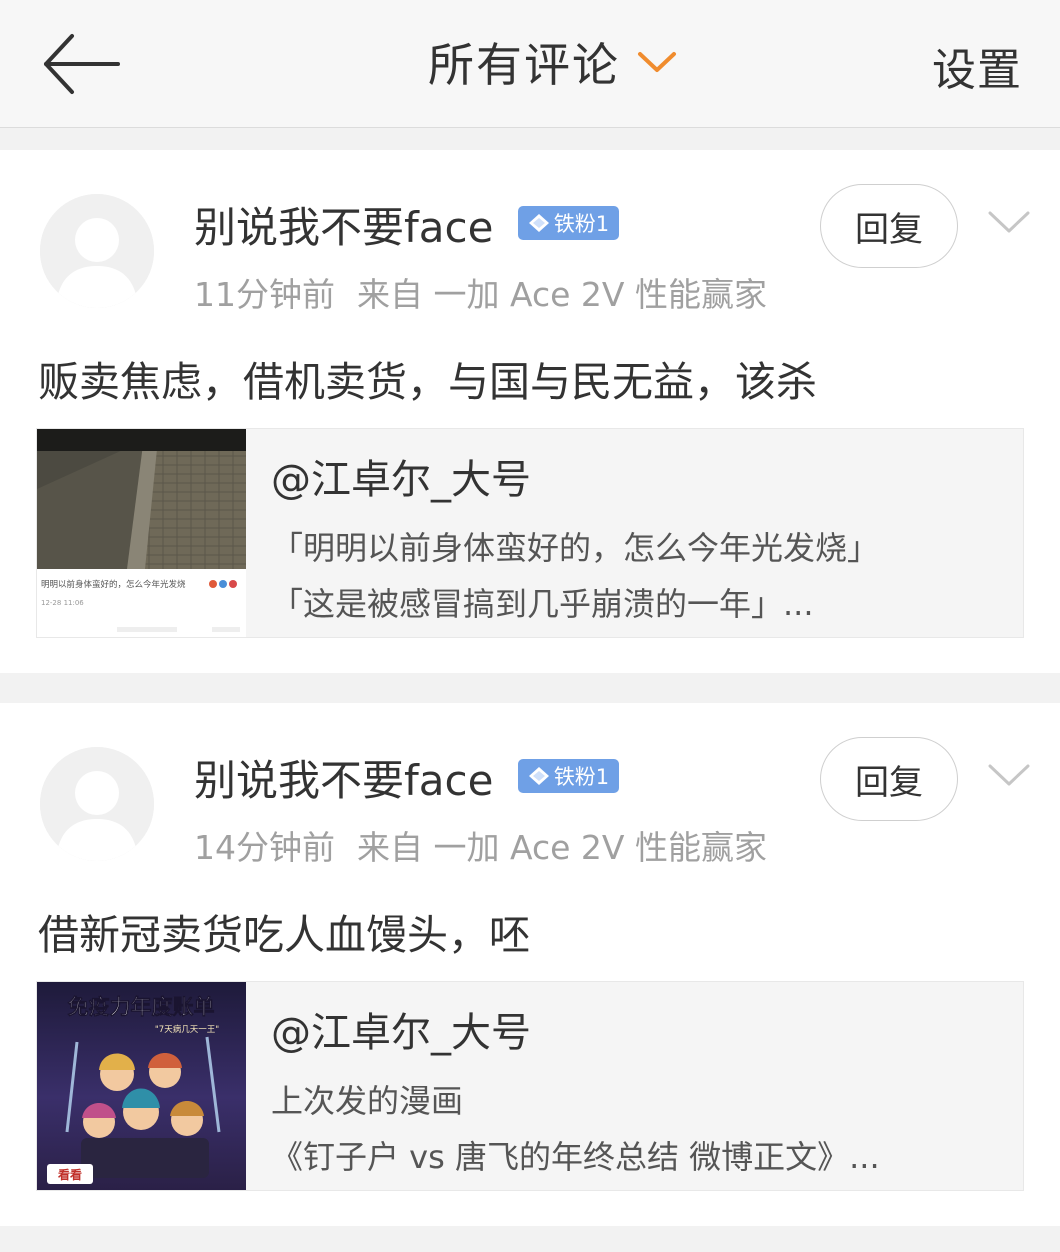 The image size is (1060, 1252). What do you see at coordinates (977, 66) in the screenshot?
I see `settings-button: 设置` at bounding box center [977, 66].